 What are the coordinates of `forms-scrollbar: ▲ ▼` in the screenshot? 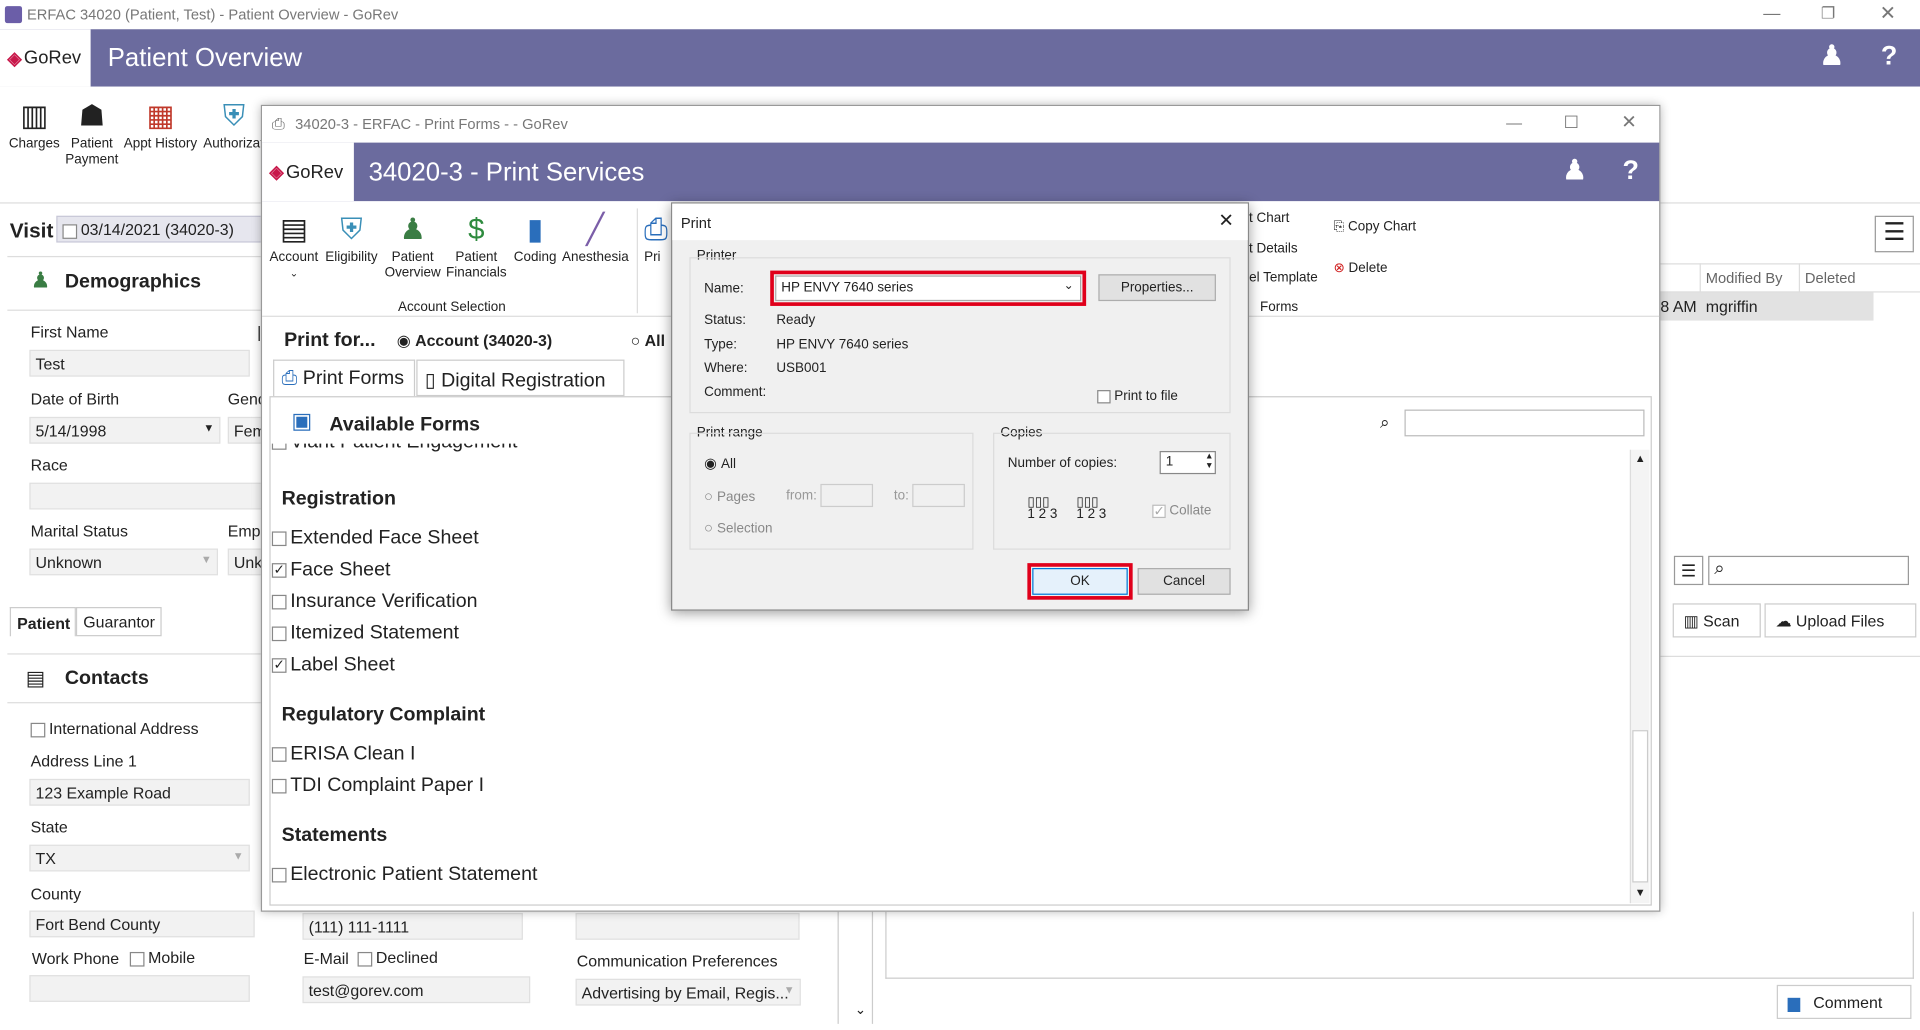 It's located at (1639, 676).